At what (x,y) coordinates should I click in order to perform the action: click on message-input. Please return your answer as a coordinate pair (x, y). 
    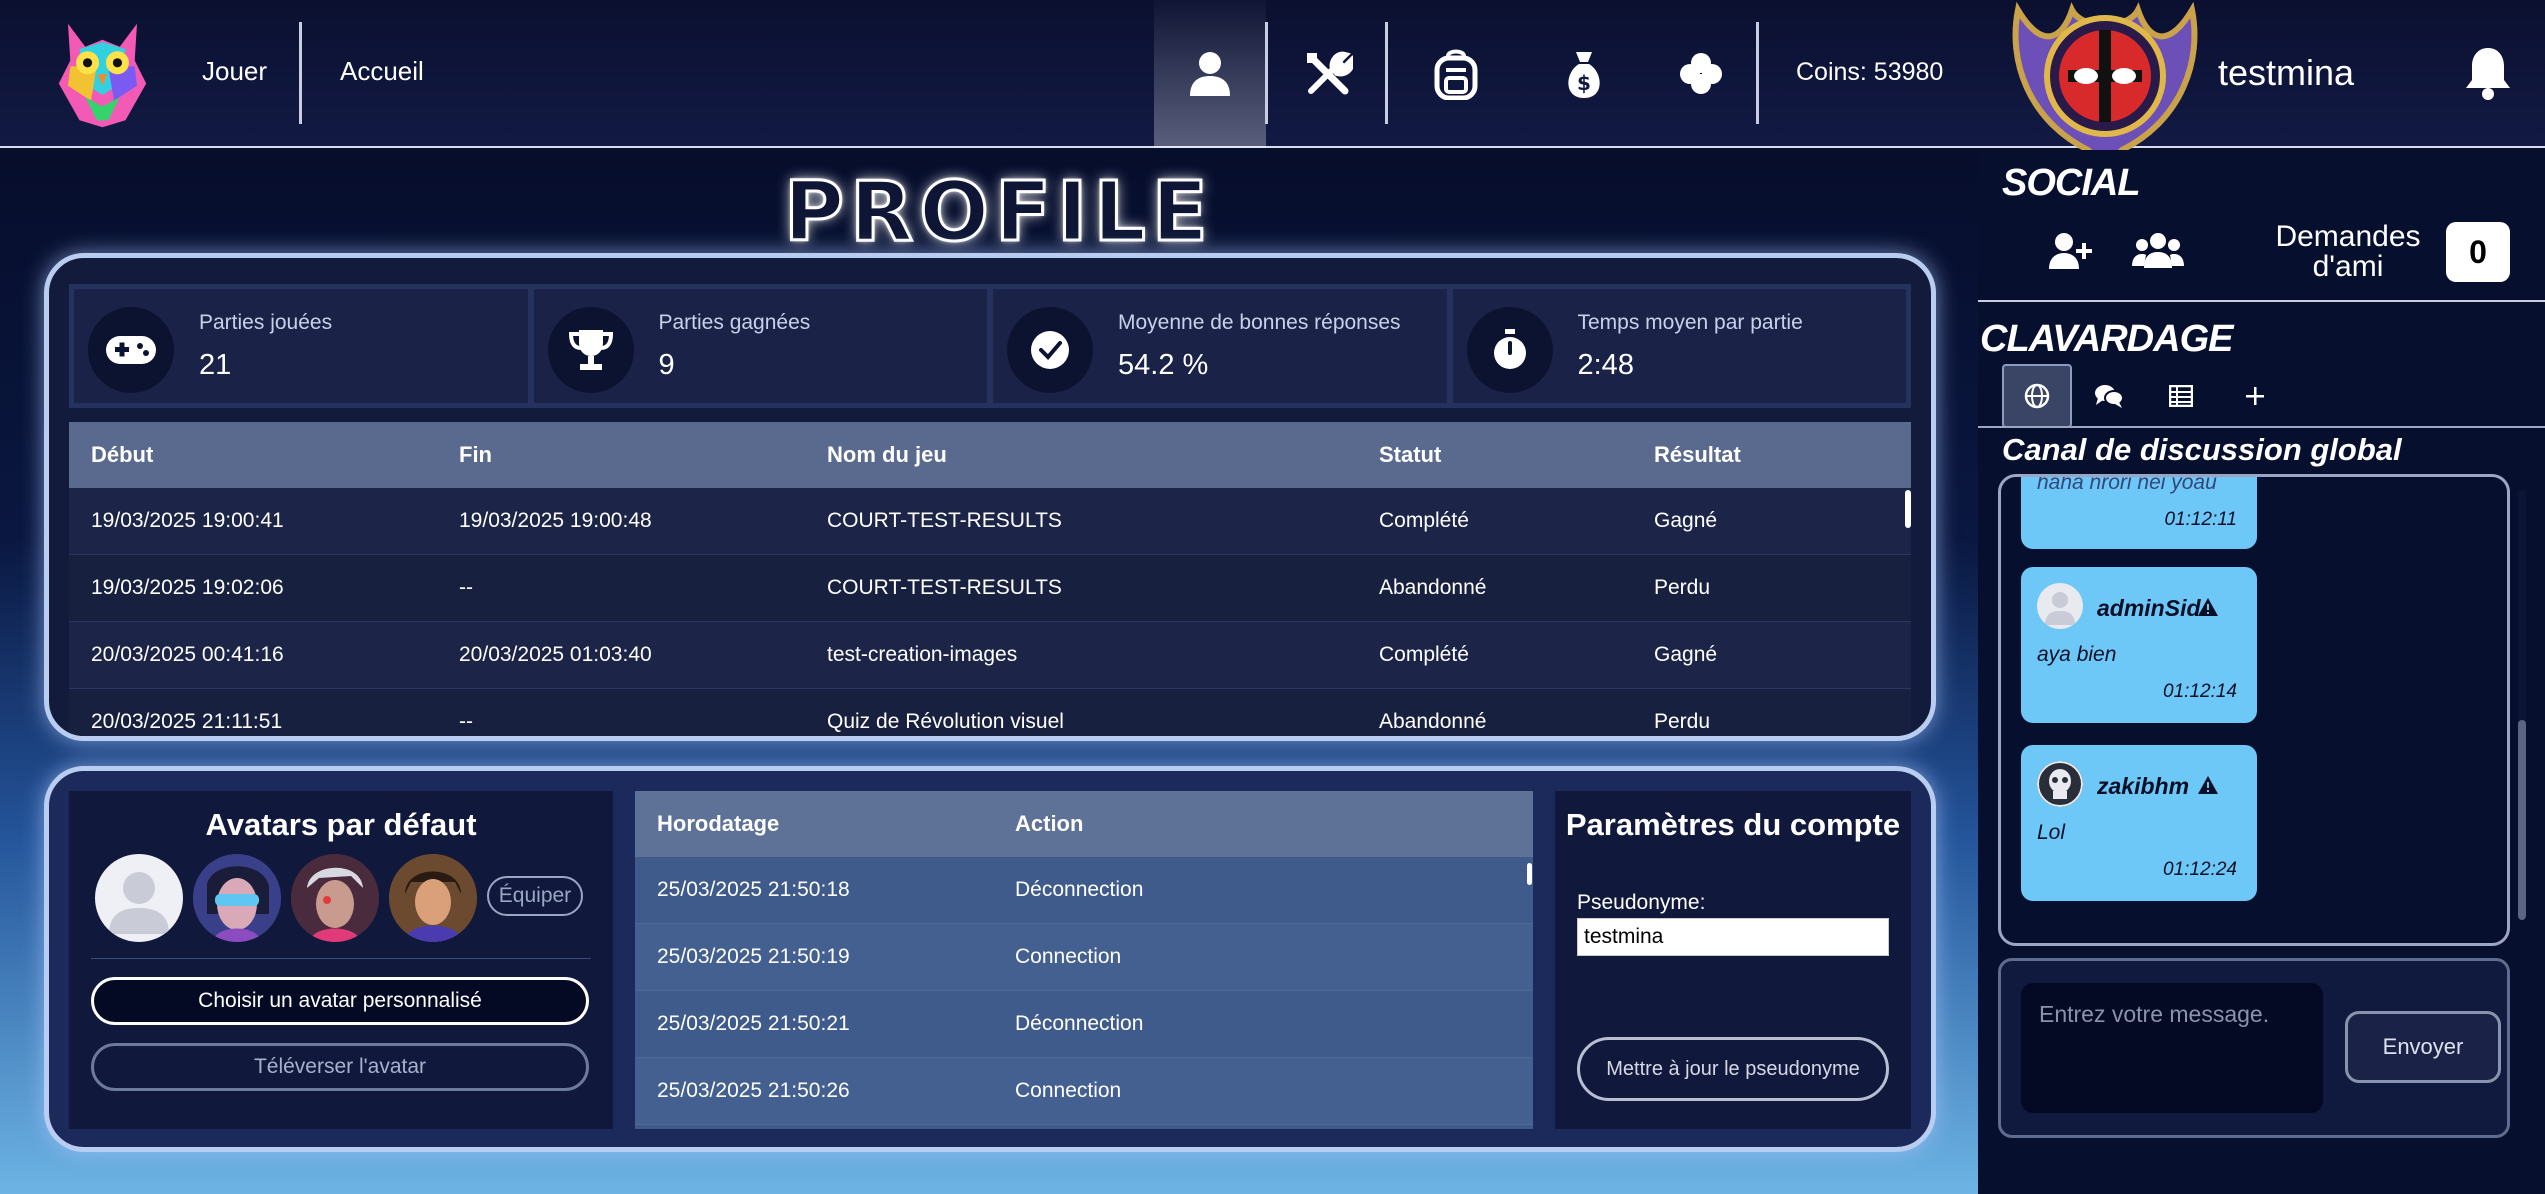
    Looking at the image, I should click on (2172, 1048).